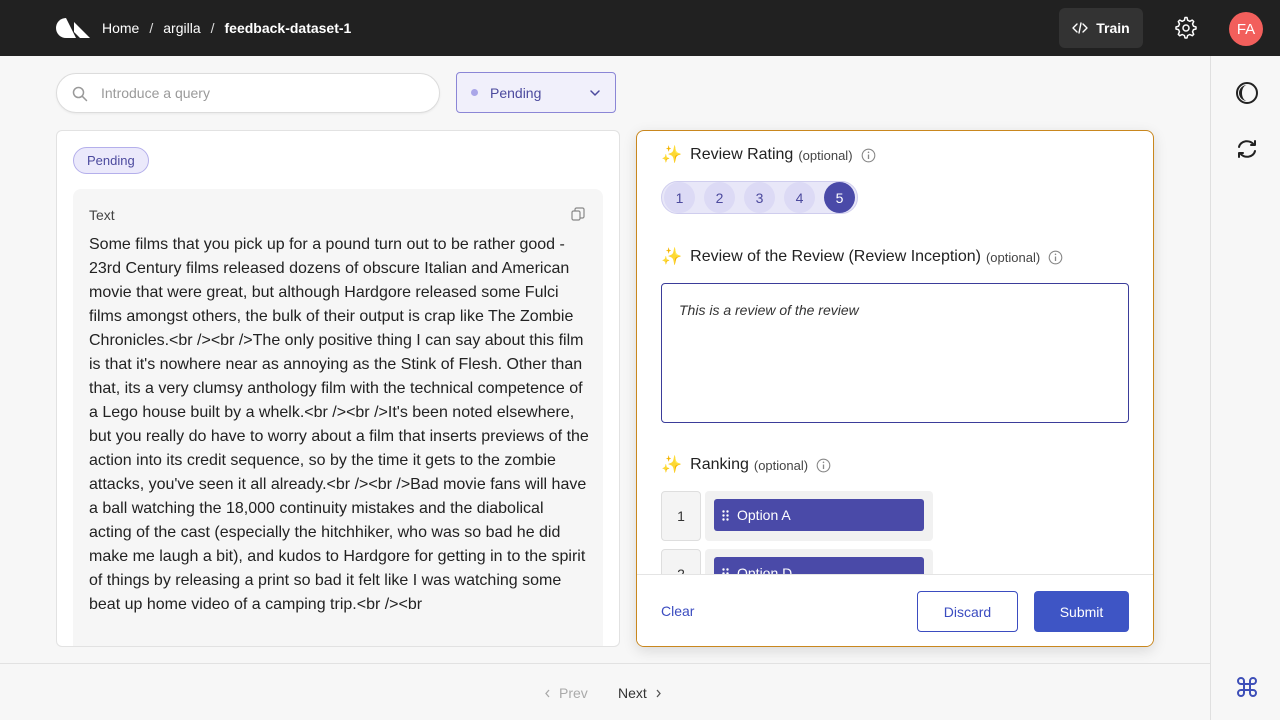 This screenshot has width=1280, height=720. What do you see at coordinates (516, 92) in the screenshot?
I see `status-filter-value: Pending` at bounding box center [516, 92].